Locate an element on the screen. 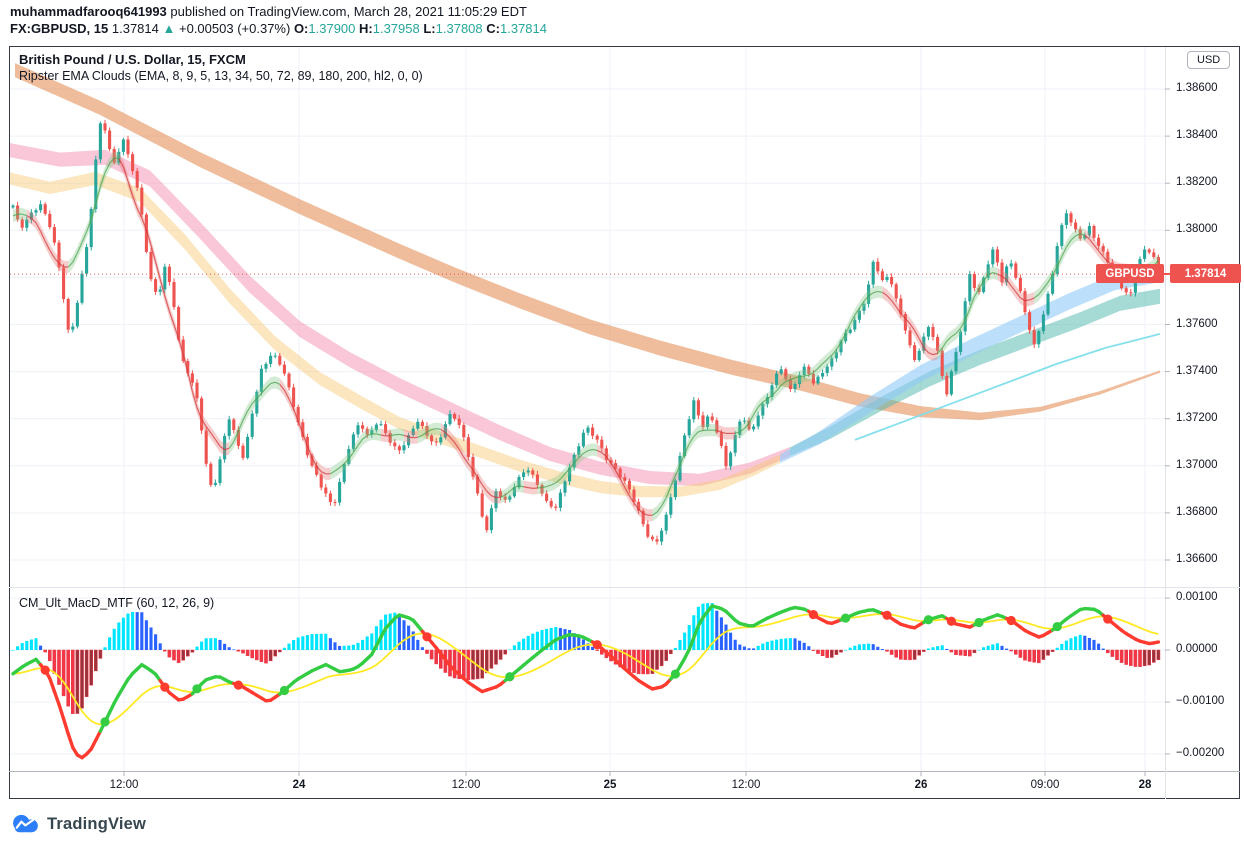  time-tick-label: 25 is located at coordinates (610, 785).